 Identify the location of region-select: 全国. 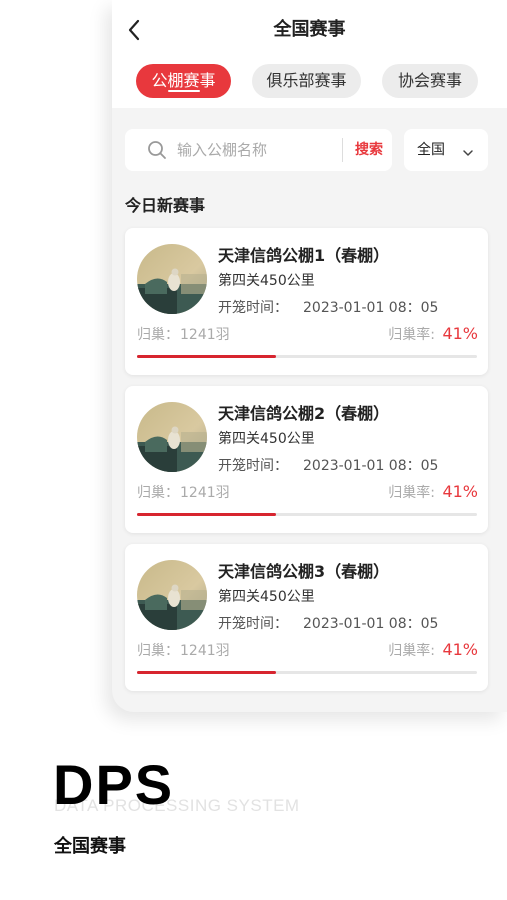
(446, 150).